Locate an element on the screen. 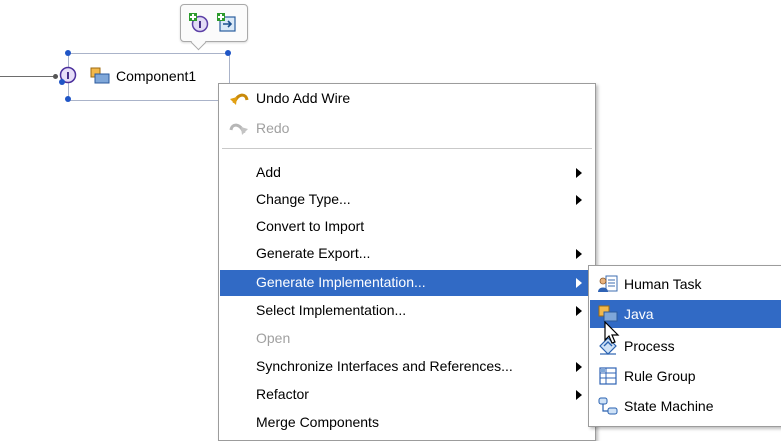 This screenshot has width=781, height=441. redo-icon is located at coordinates (238, 129).